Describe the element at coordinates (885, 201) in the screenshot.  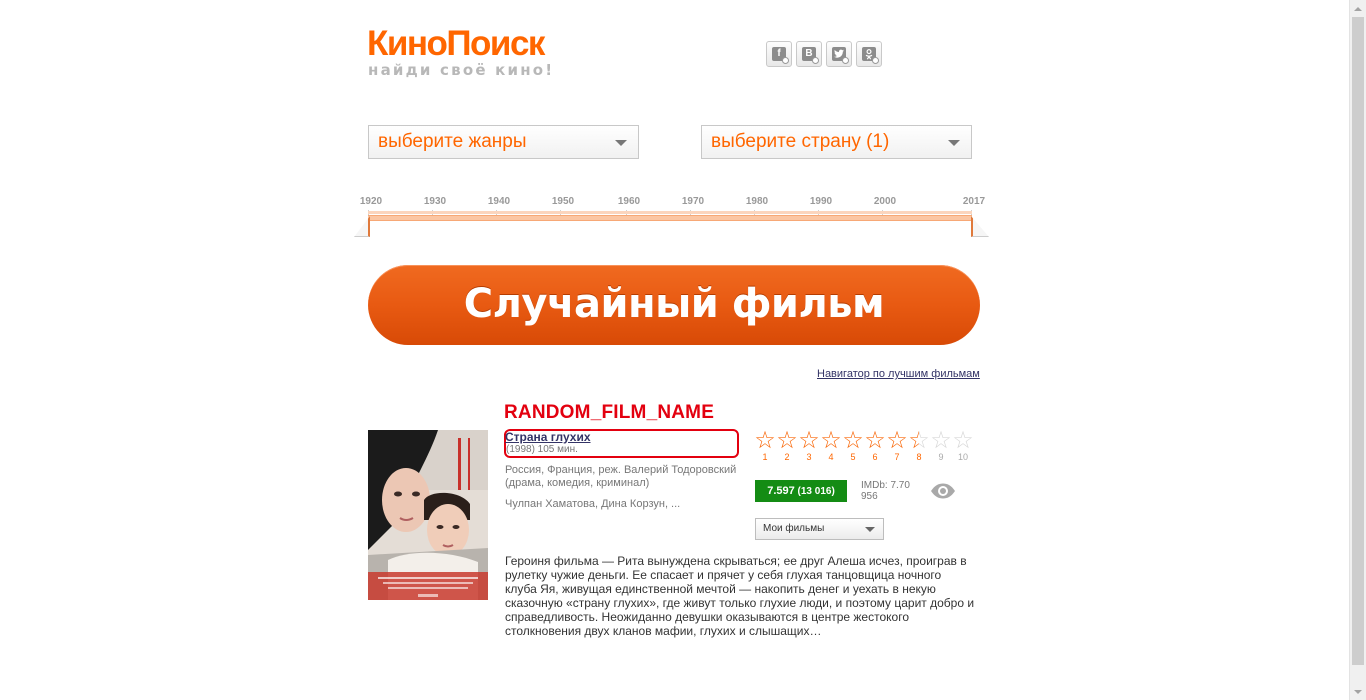
I see `year-label: 2000` at that location.